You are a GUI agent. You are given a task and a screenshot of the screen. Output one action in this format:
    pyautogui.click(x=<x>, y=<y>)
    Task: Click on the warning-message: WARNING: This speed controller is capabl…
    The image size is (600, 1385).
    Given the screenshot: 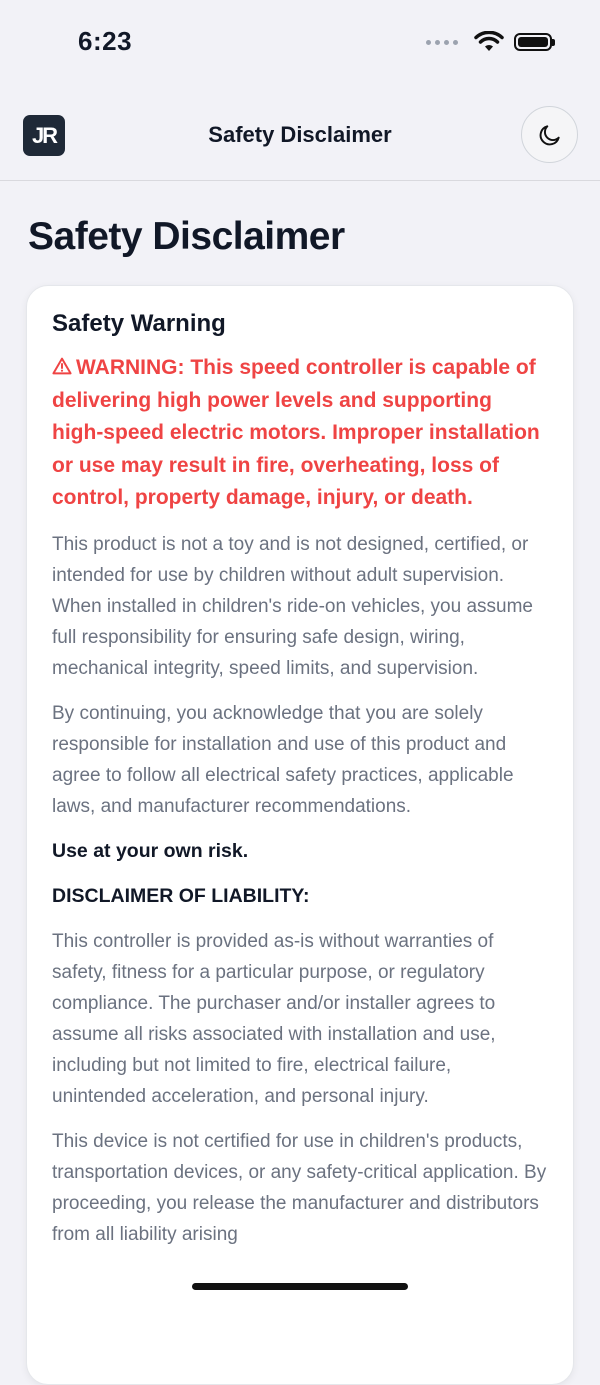 What is the action you would take?
    pyautogui.click(x=296, y=432)
    